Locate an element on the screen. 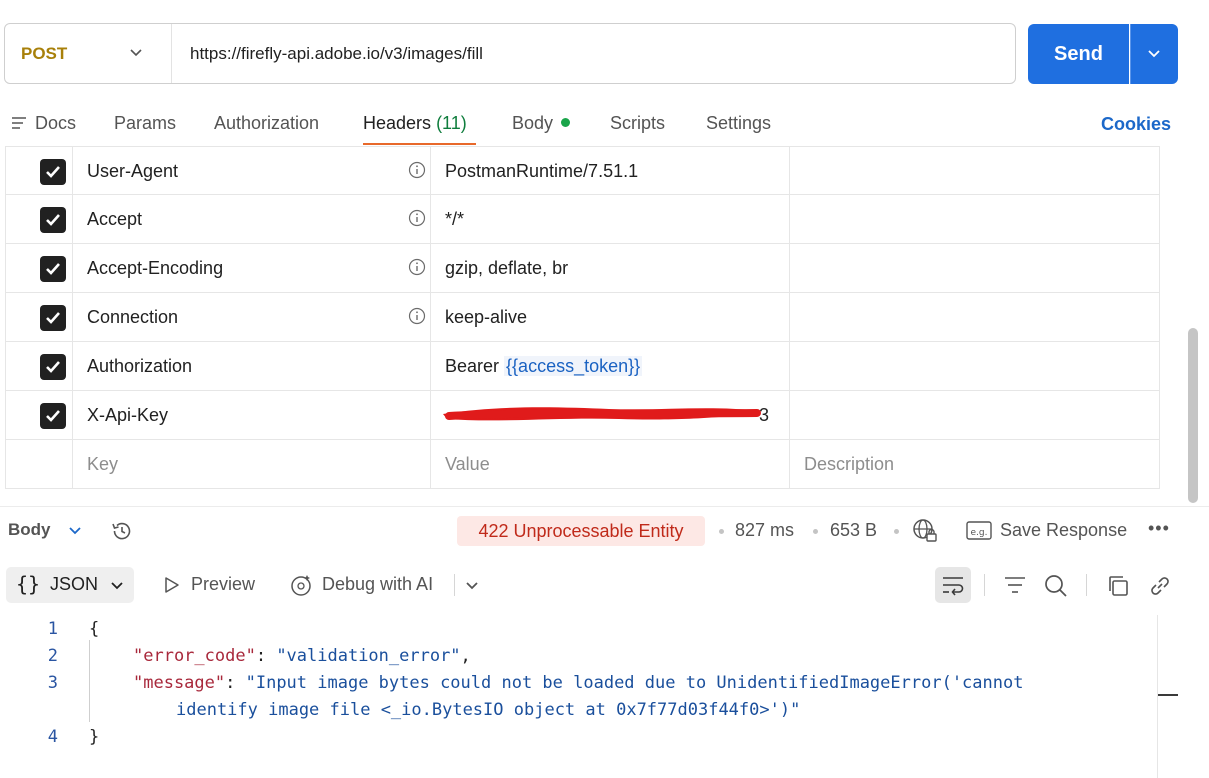 The image size is (1209, 778). minimap-viewport is located at coordinates (1168, 695).